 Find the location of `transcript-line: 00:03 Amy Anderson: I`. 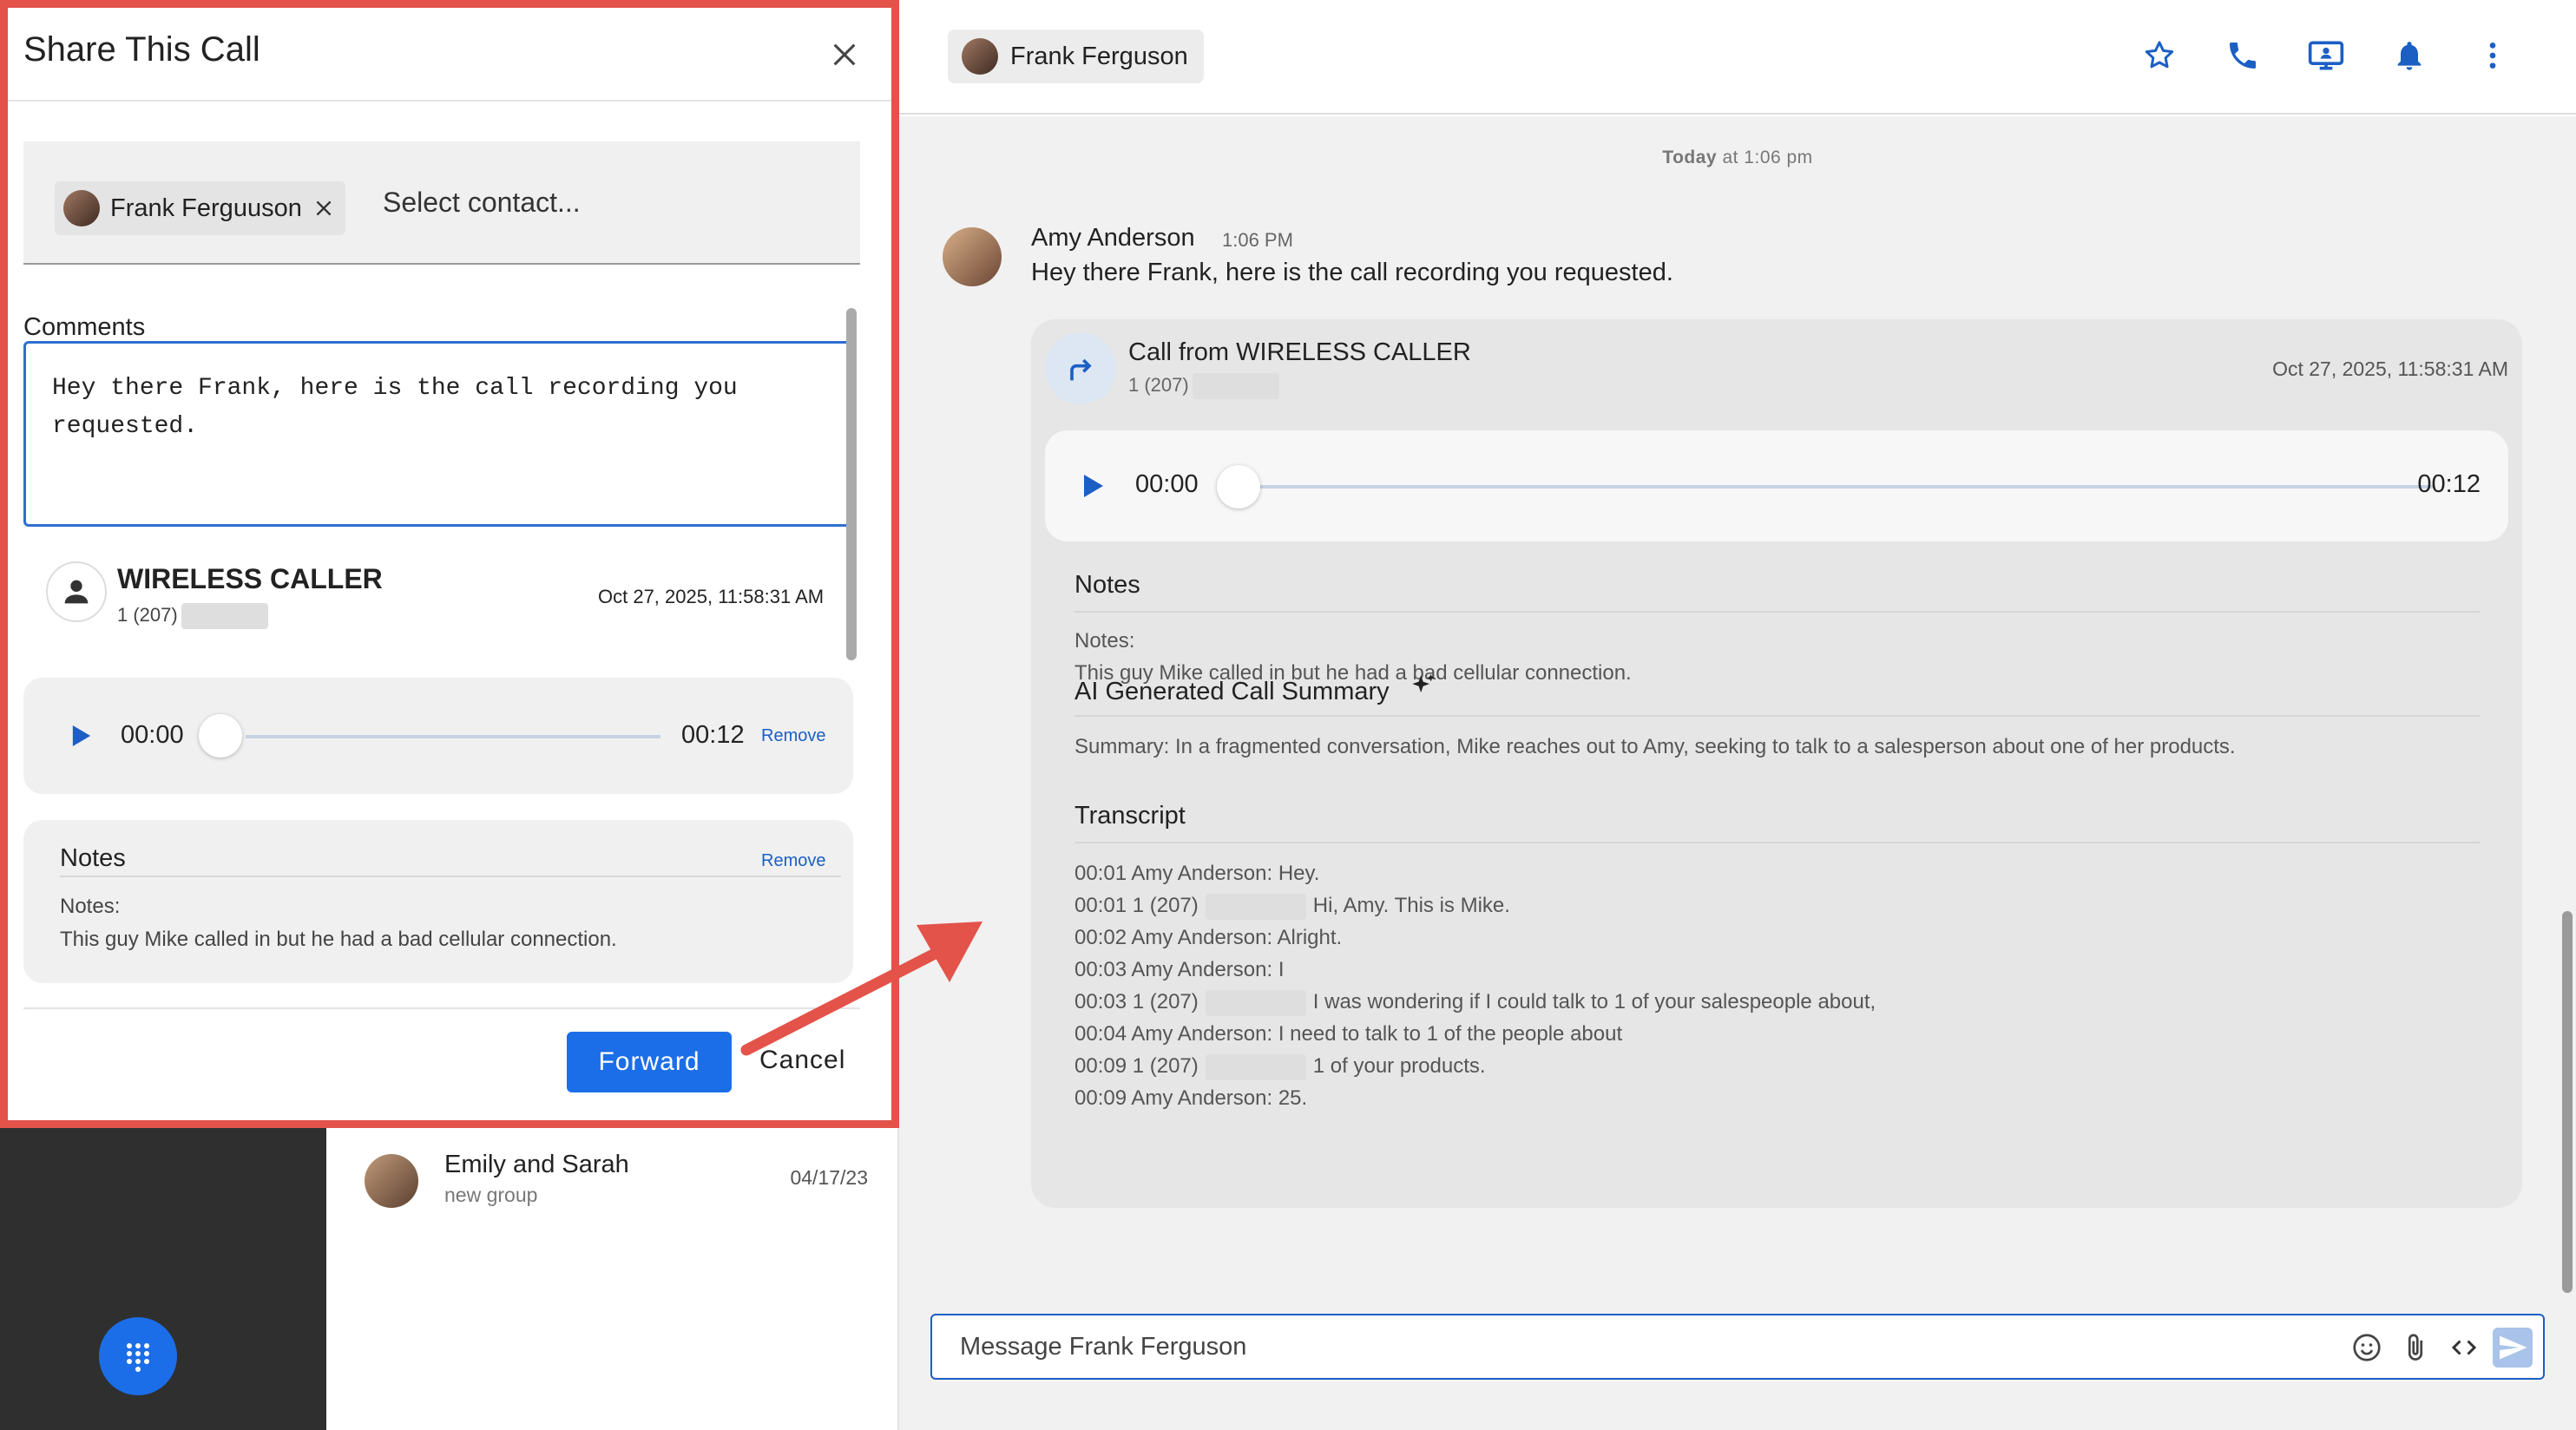

transcript-line: 00:03 Amy Anderson: I is located at coordinates (1179, 970).